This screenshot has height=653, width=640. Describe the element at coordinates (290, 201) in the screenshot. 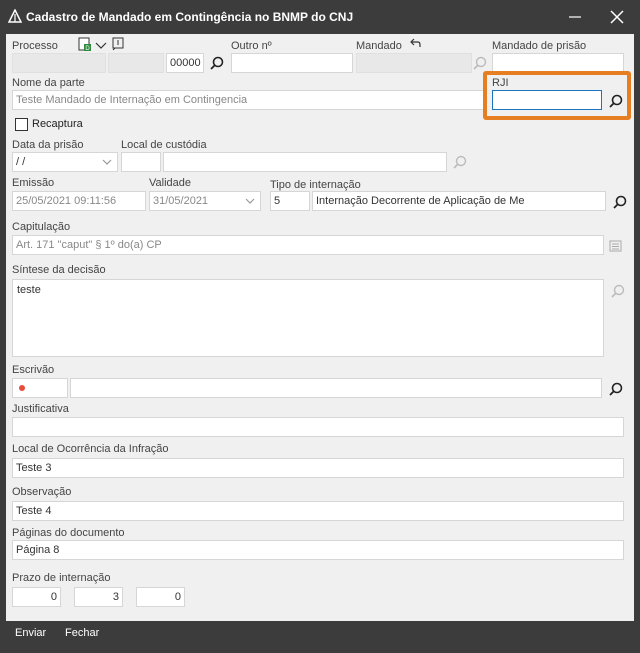

I see `tipo-internacao-code-field: 5` at that location.